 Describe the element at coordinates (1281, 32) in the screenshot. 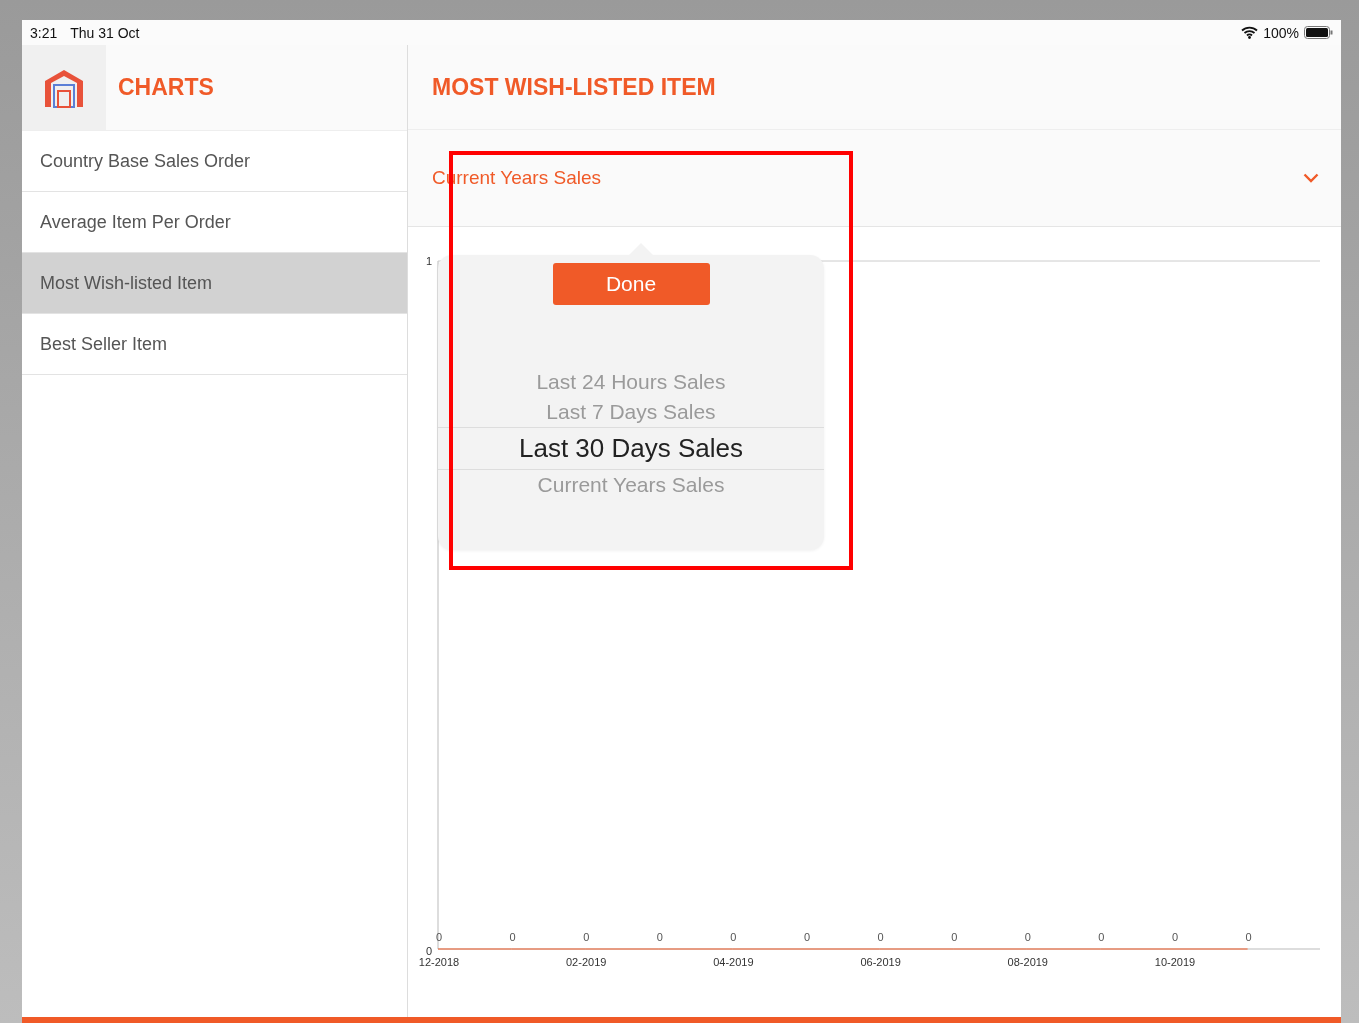

I see `battery-percent: 100%` at that location.